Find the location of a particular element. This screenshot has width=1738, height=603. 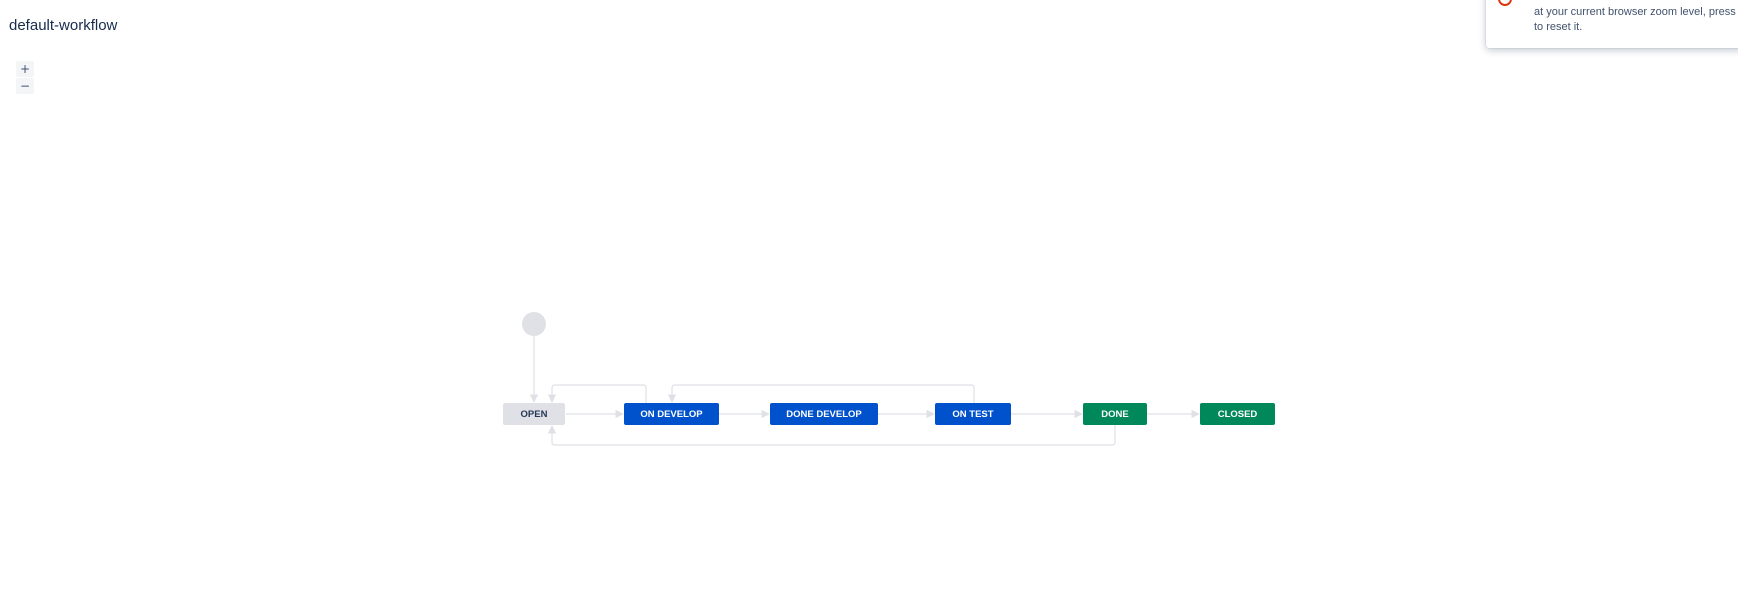

status-done-develop: DONE DEVELOP is located at coordinates (824, 414).